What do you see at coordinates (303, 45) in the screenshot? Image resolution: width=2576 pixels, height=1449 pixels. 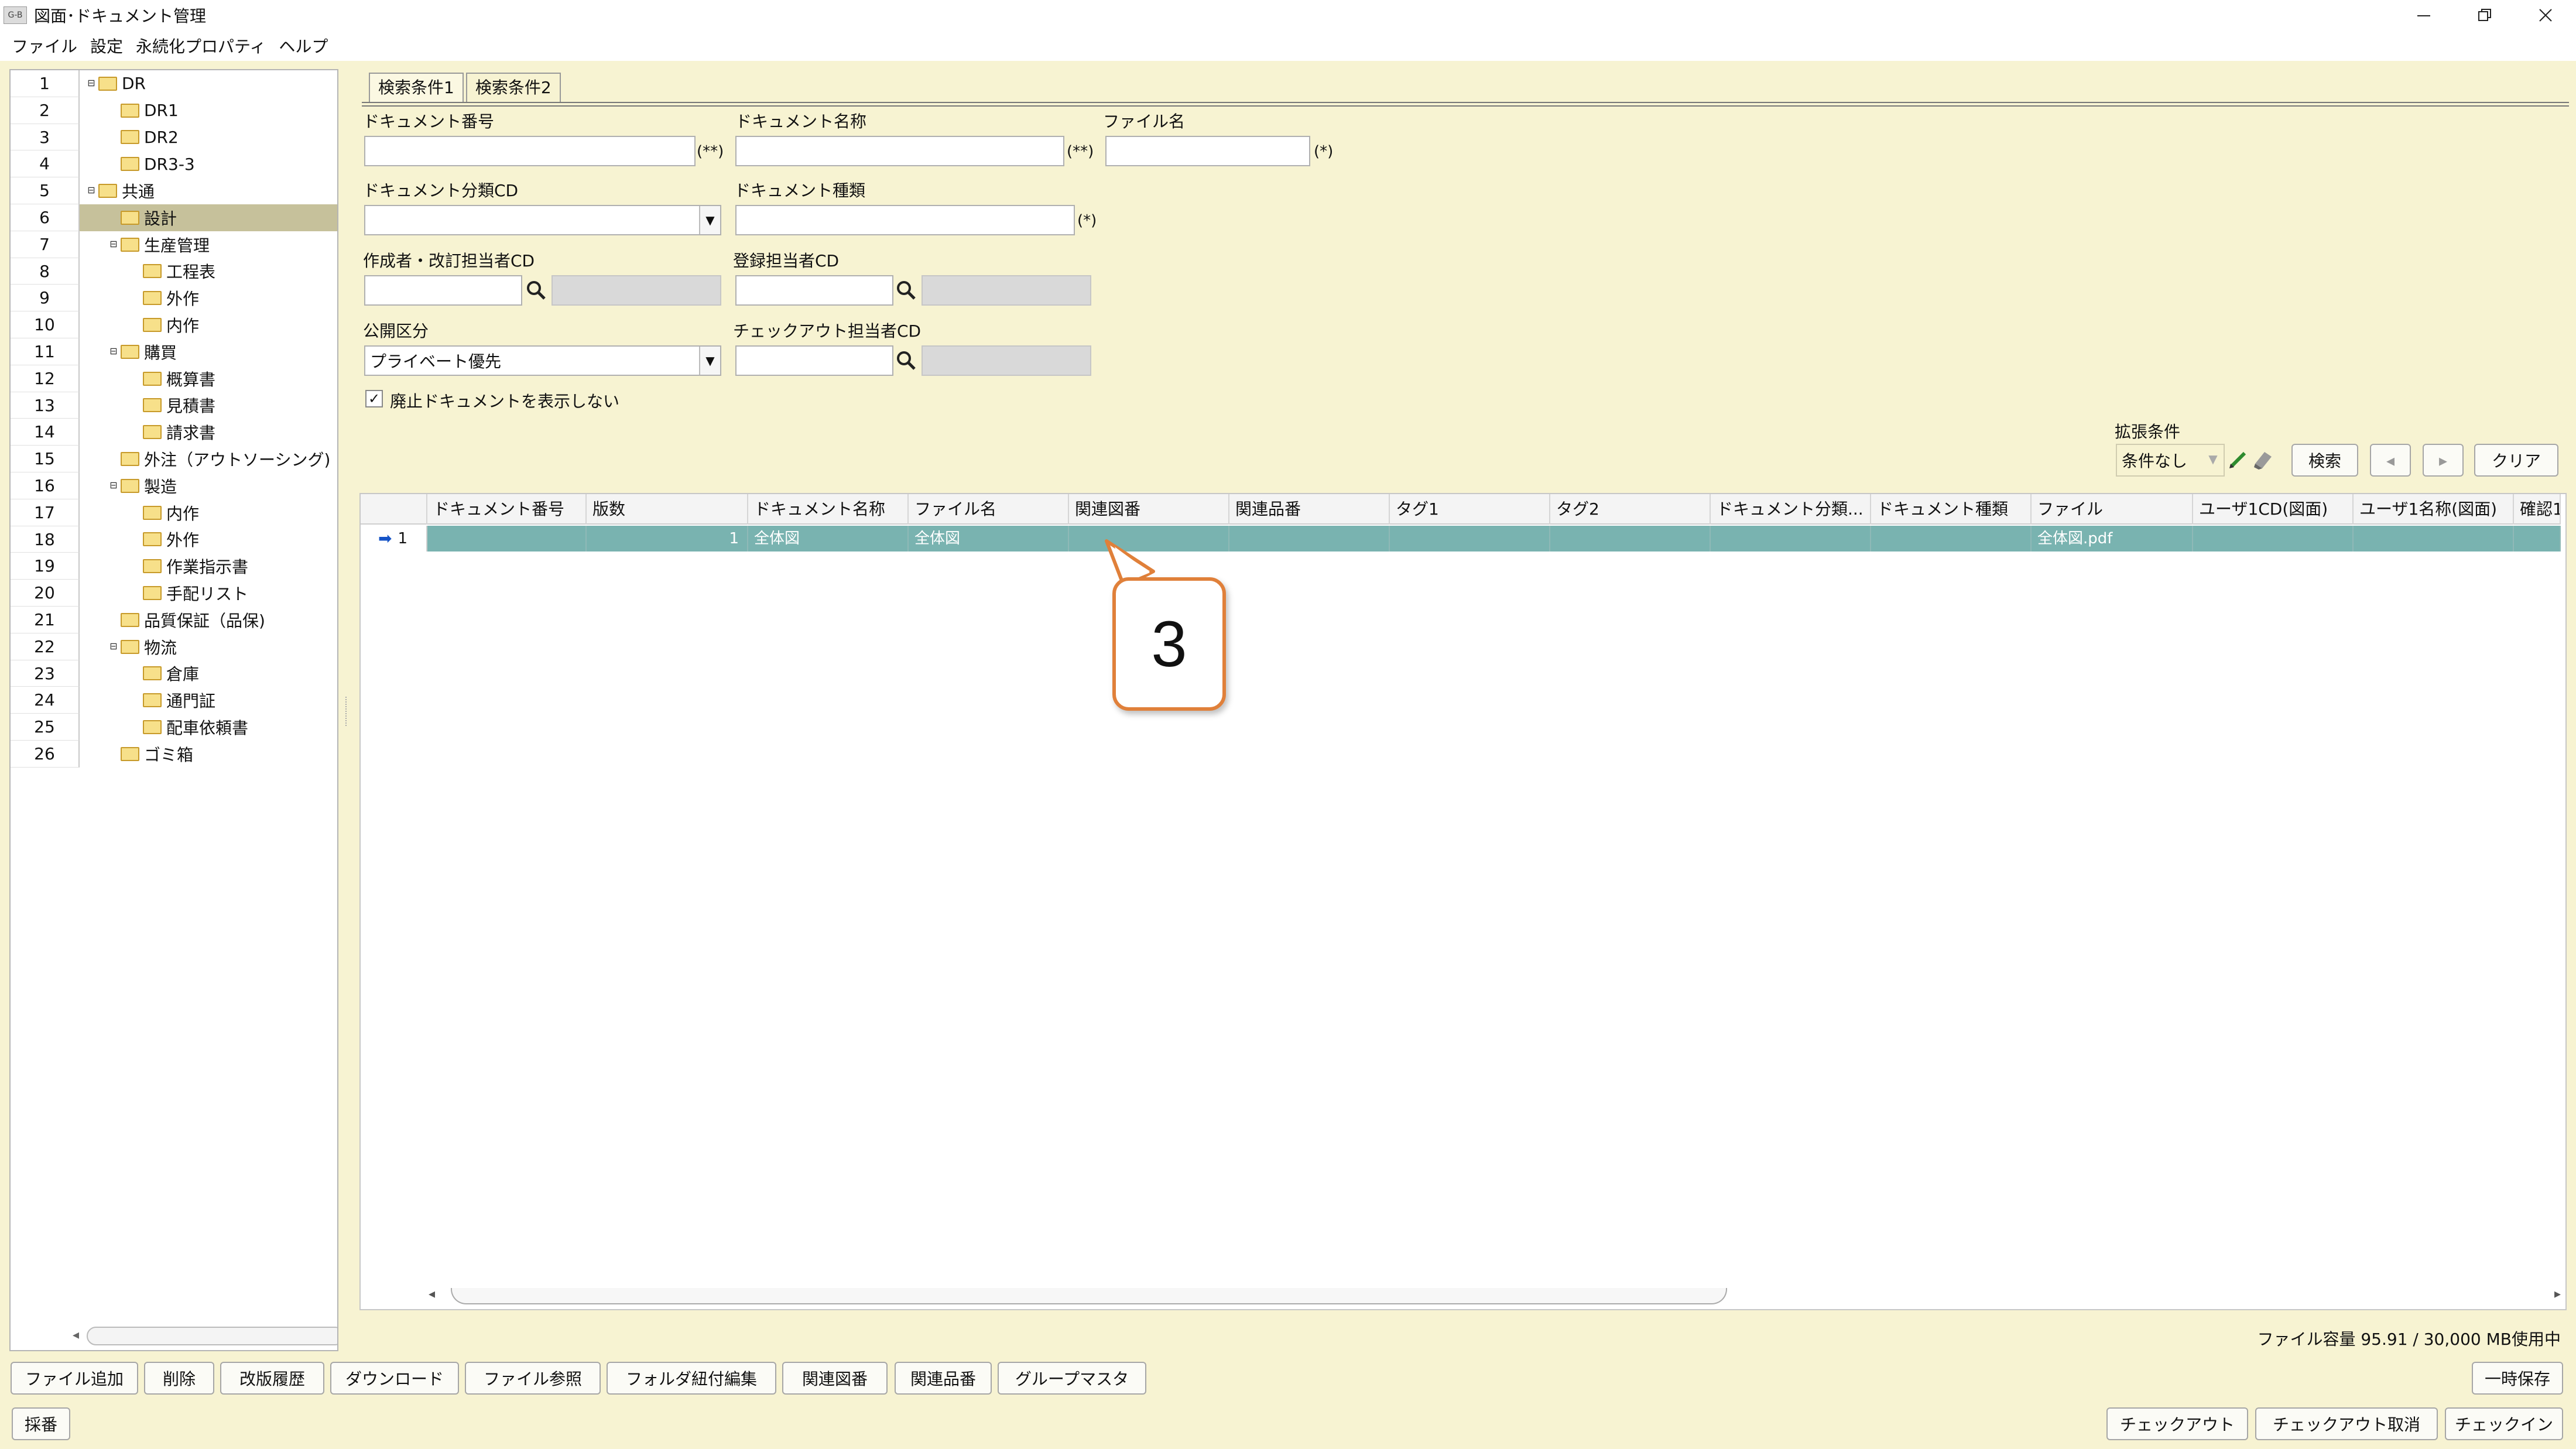 I see `menu-help: ヘルプ` at bounding box center [303, 45].